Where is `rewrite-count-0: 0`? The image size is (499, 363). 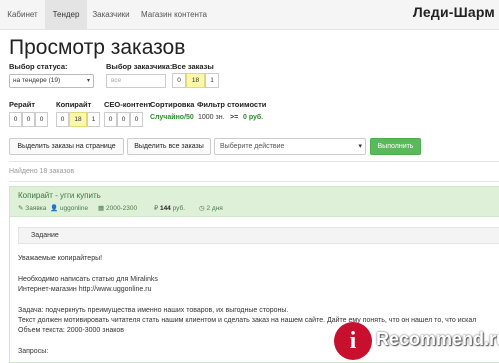
rewrite-count-0: 0 is located at coordinates (15, 119).